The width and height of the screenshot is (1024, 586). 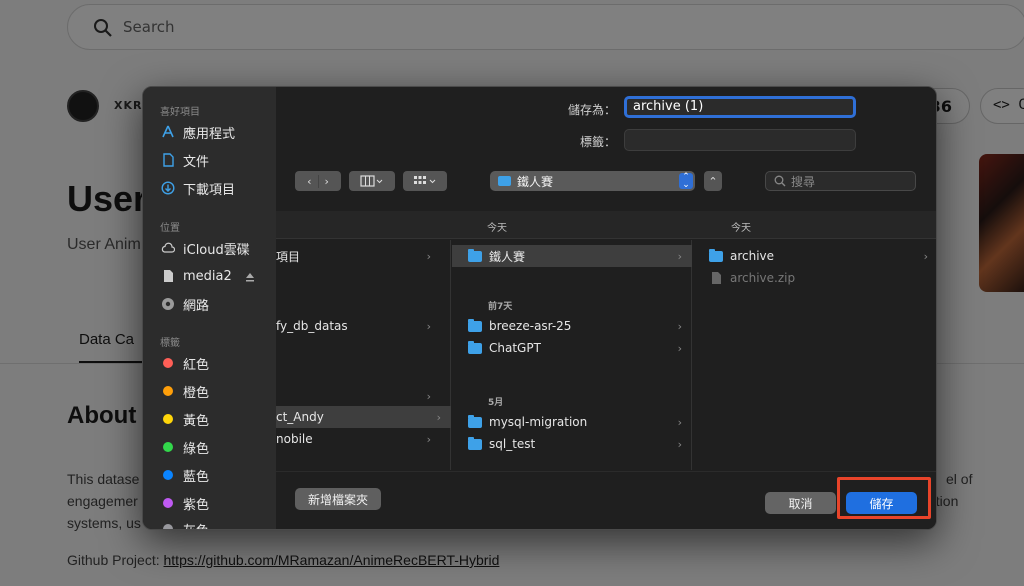 What do you see at coordinates (180, 112) in the screenshot?
I see `favorites-header: 喜好項目` at bounding box center [180, 112].